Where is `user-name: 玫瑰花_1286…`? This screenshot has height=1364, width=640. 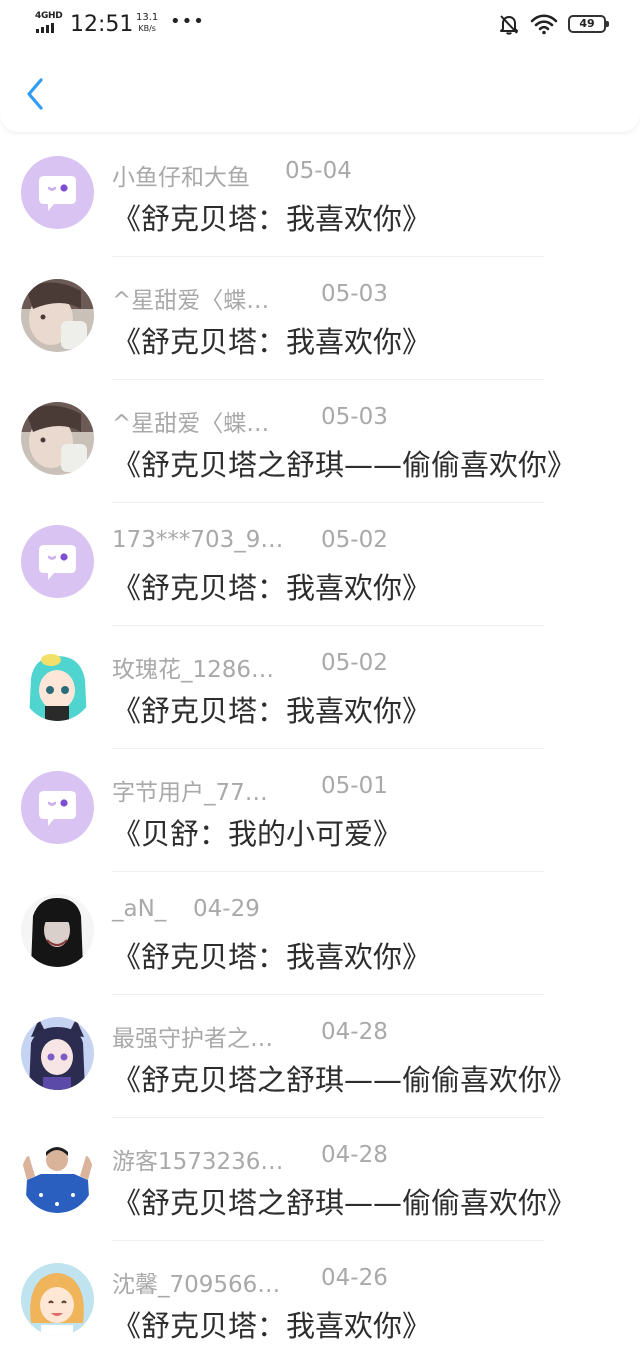 user-name: 玫瑰花_1286… is located at coordinates (193, 667).